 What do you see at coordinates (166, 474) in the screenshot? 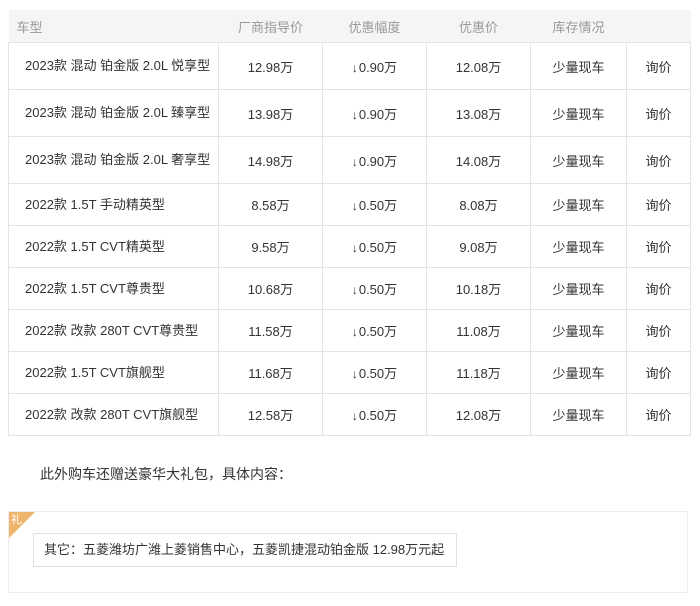
I see `gift-intro: 此外购车还赠送豪华大礼包，具体内容：` at bounding box center [166, 474].